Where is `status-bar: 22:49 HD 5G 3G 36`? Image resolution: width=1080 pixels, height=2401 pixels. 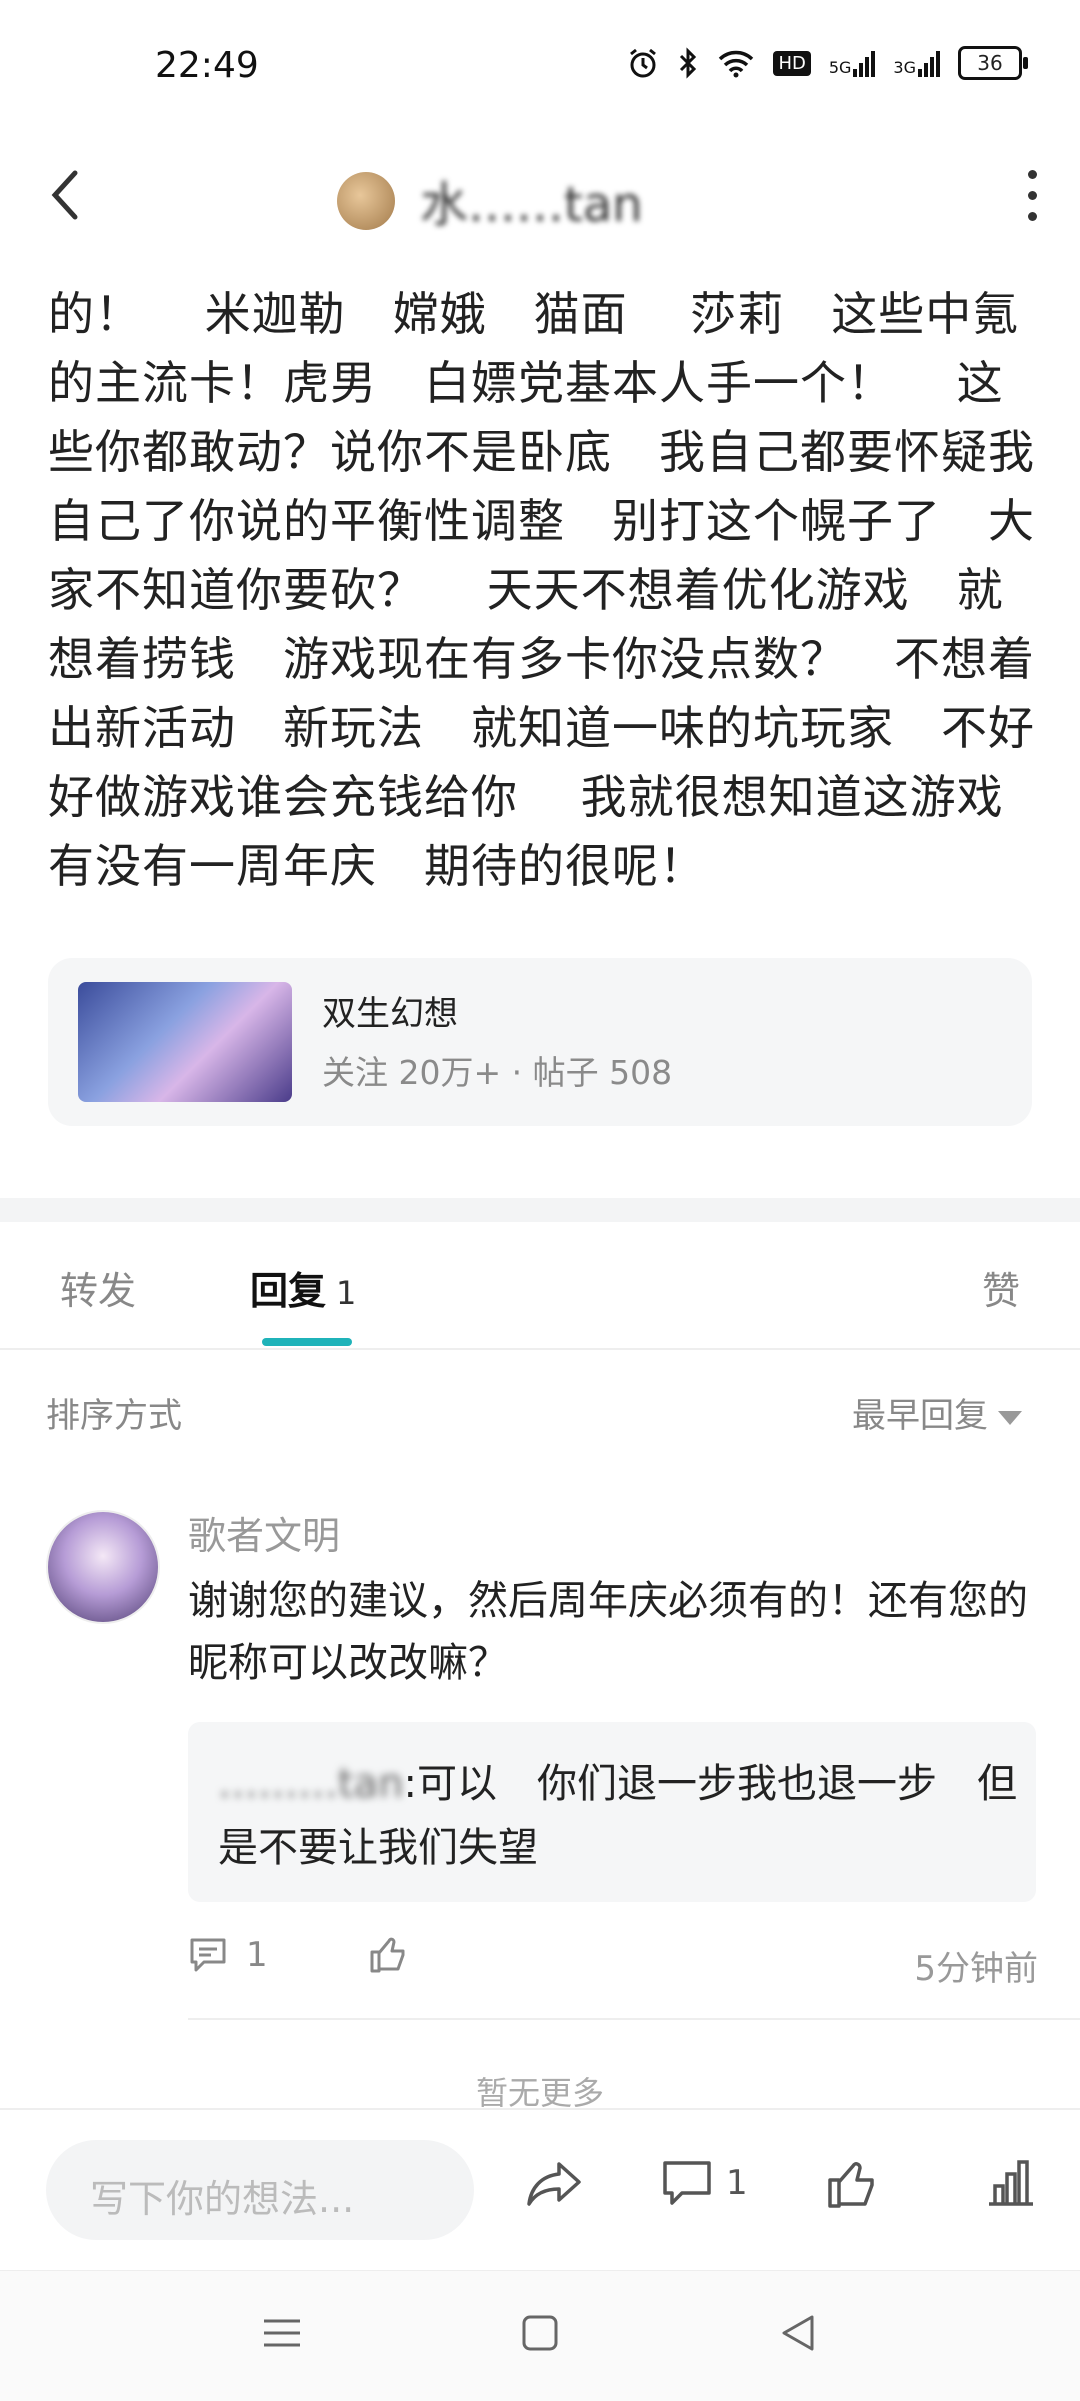 status-bar: 22:49 HD 5G 3G 36 is located at coordinates (540, 65).